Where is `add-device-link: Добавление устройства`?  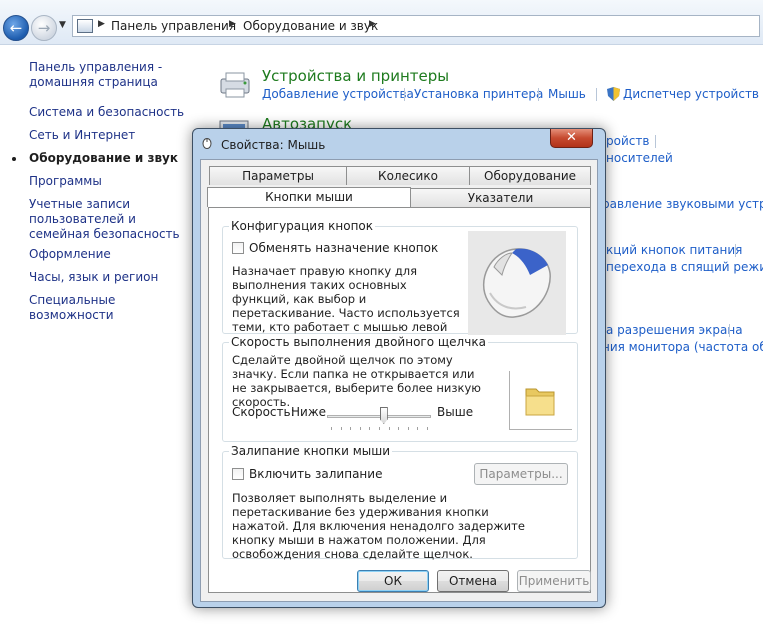
add-device-link: Добавление устройства is located at coordinates (338, 94).